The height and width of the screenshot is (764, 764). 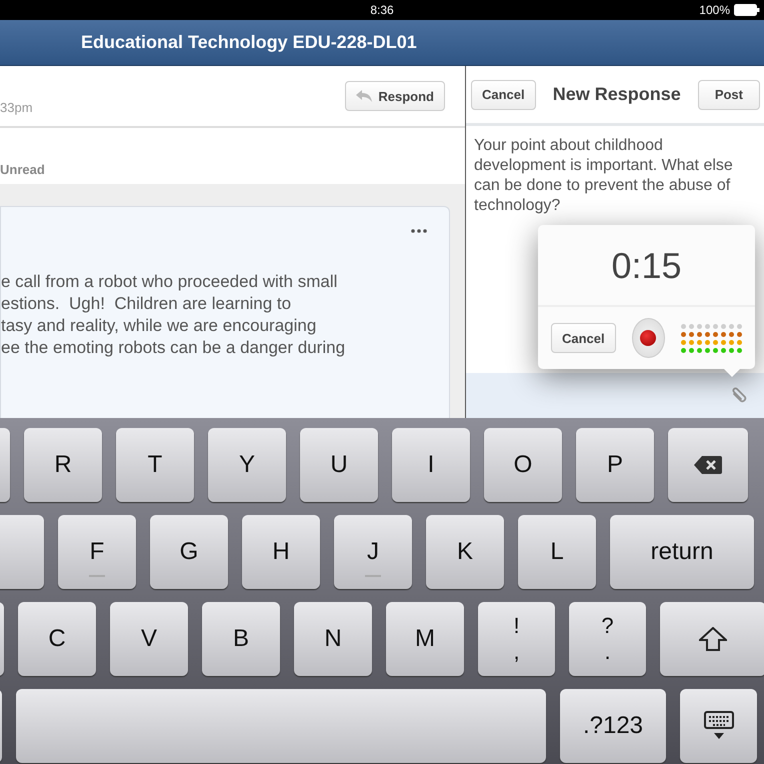 What do you see at coordinates (523, 465) in the screenshot?
I see `keyboard-key: O` at bounding box center [523, 465].